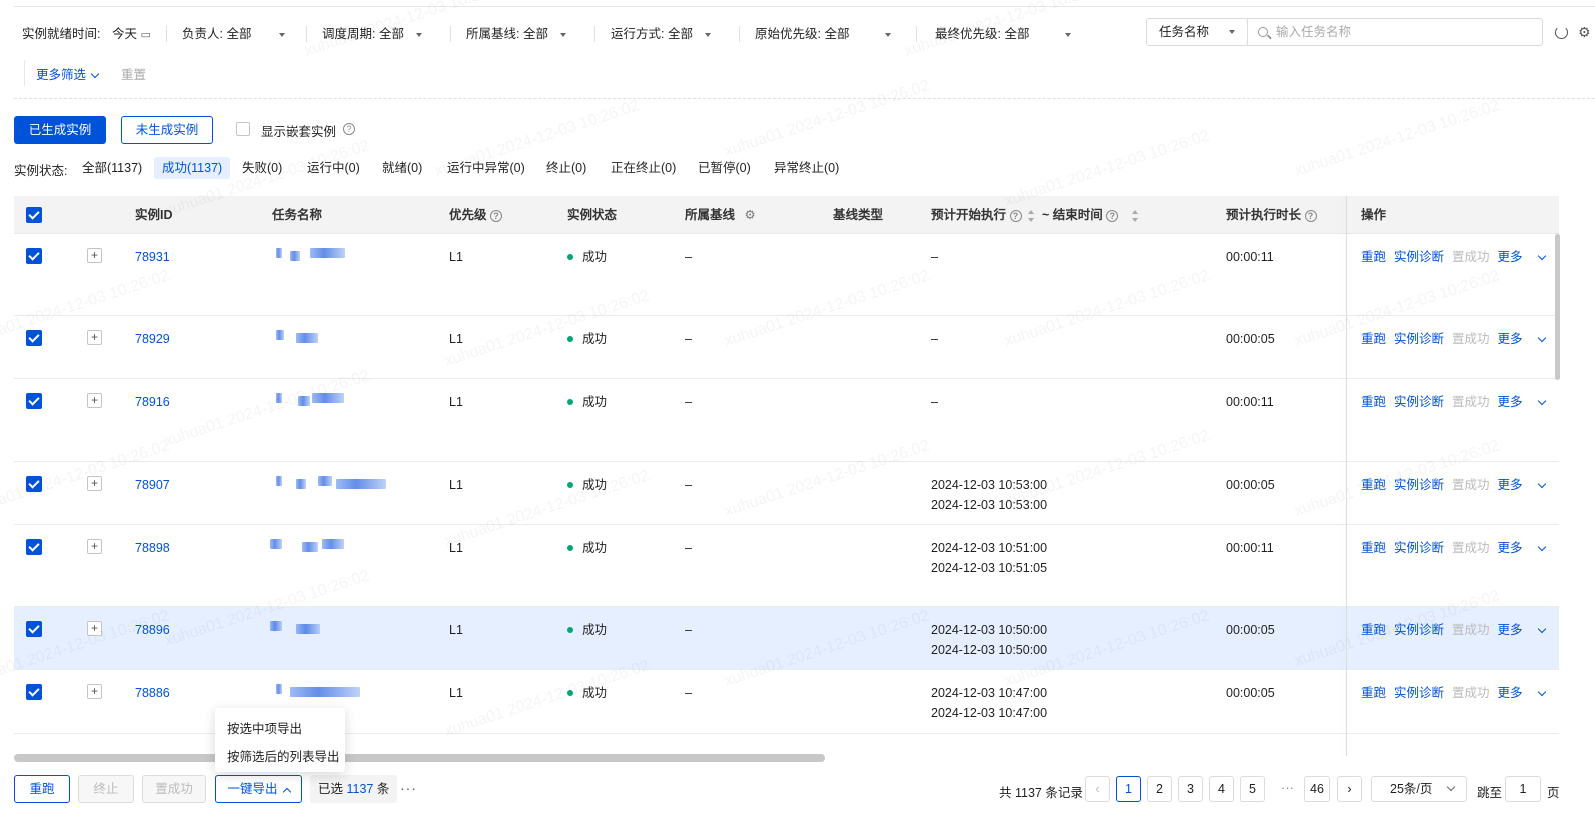 This screenshot has width=1595, height=825. Describe the element at coordinates (68, 73) in the screenshot. I see `more-filter-button: 更多筛选` at that location.